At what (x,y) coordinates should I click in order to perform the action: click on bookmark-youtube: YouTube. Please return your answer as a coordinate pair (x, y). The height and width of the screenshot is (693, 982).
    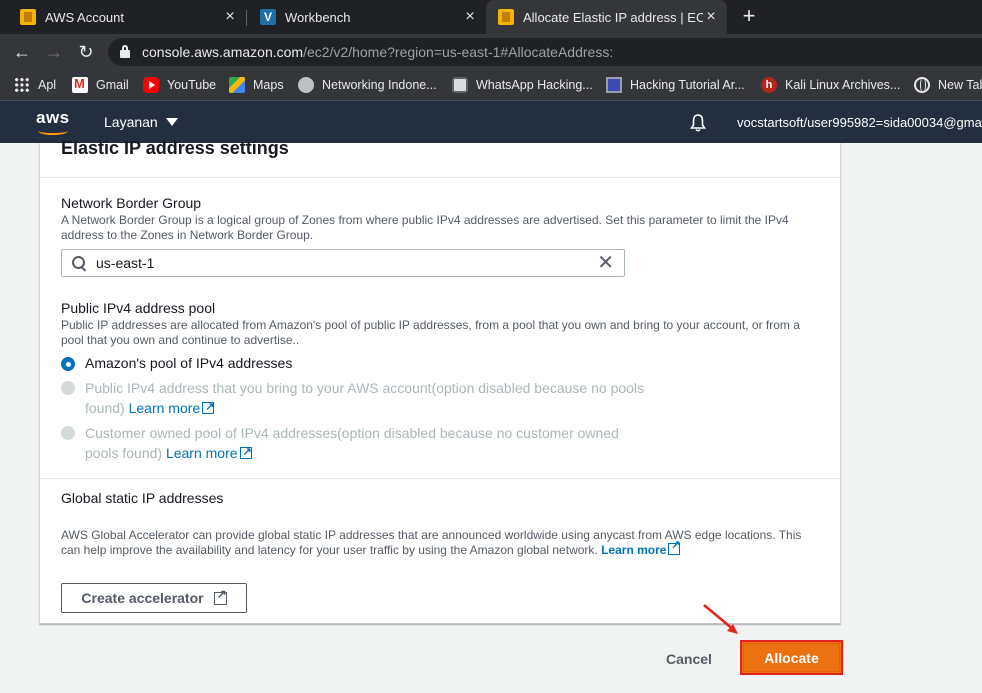
    Looking at the image, I should click on (179, 85).